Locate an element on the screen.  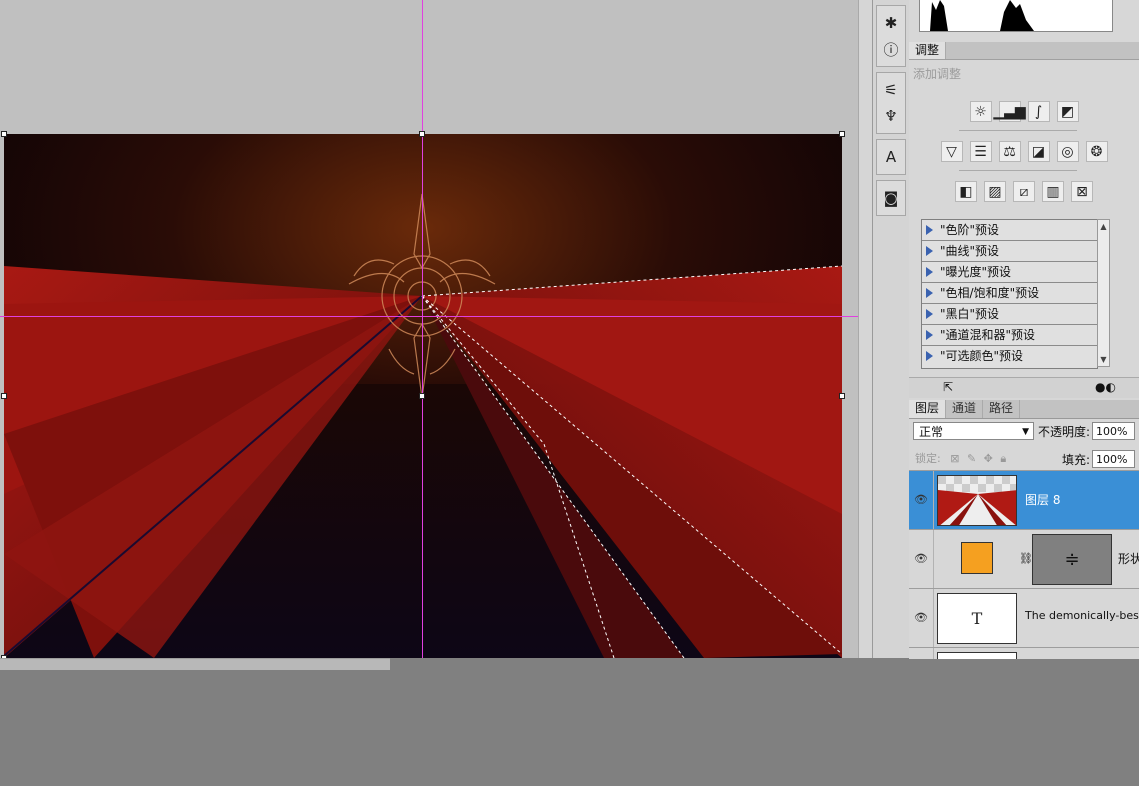
masks-icon: ◙ is located at coordinates (891, 198).